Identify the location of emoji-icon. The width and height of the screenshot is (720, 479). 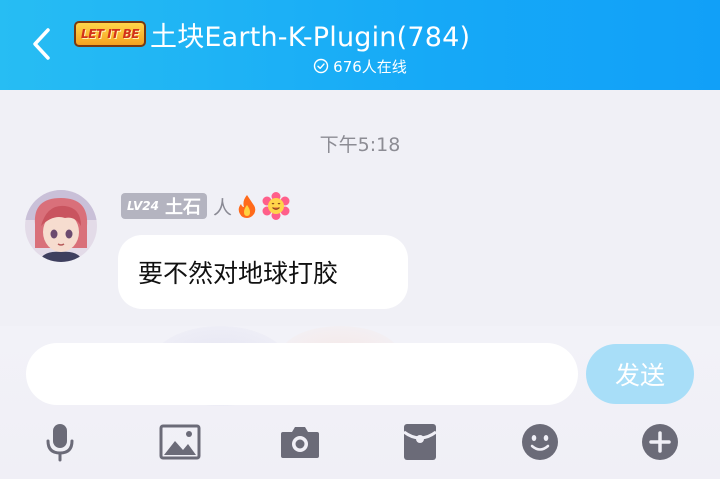
(540, 442).